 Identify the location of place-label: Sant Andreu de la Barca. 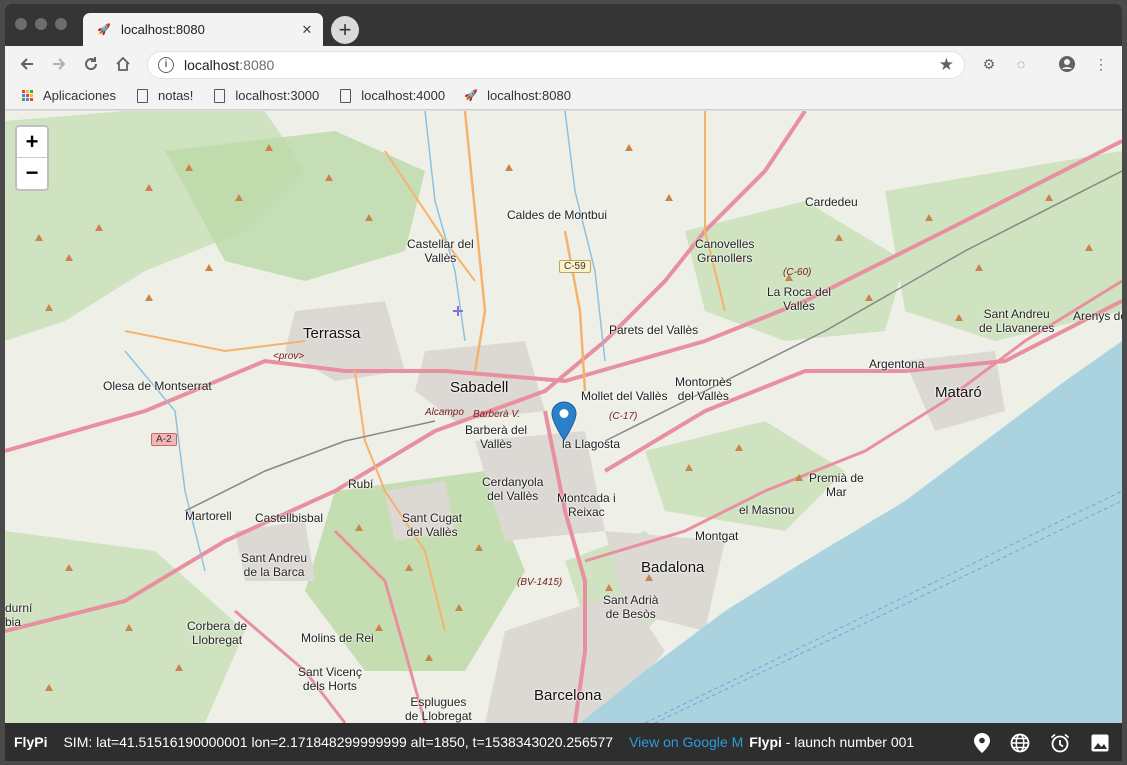
(274, 565).